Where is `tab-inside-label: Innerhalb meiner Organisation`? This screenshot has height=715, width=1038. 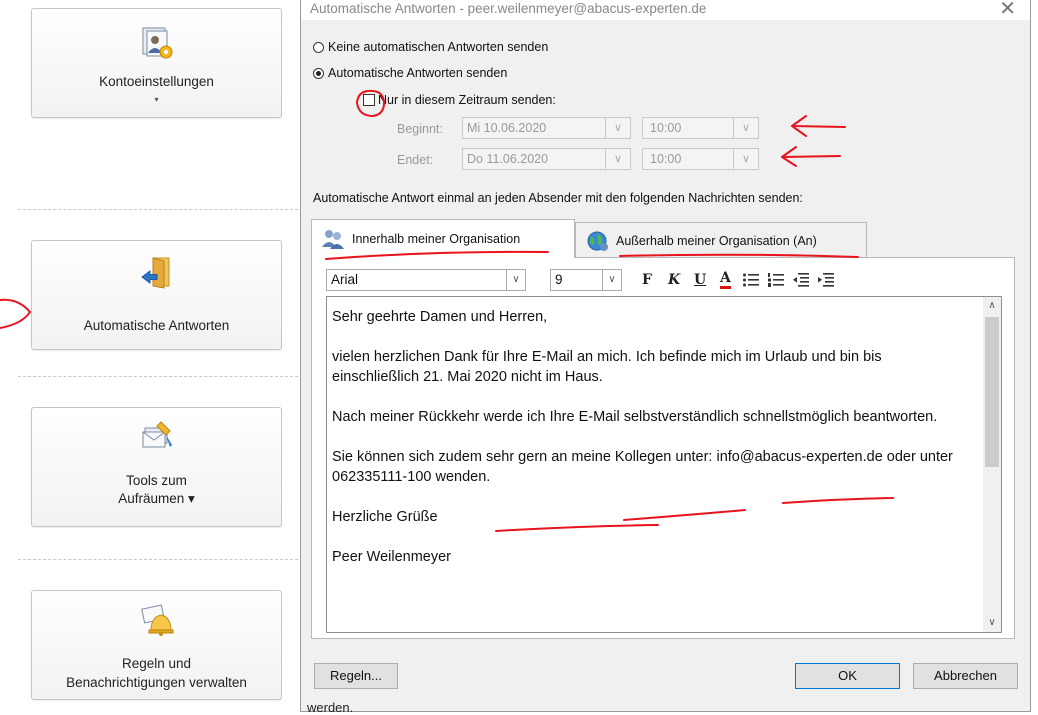 tab-inside-label: Innerhalb meiner Organisation is located at coordinates (436, 239).